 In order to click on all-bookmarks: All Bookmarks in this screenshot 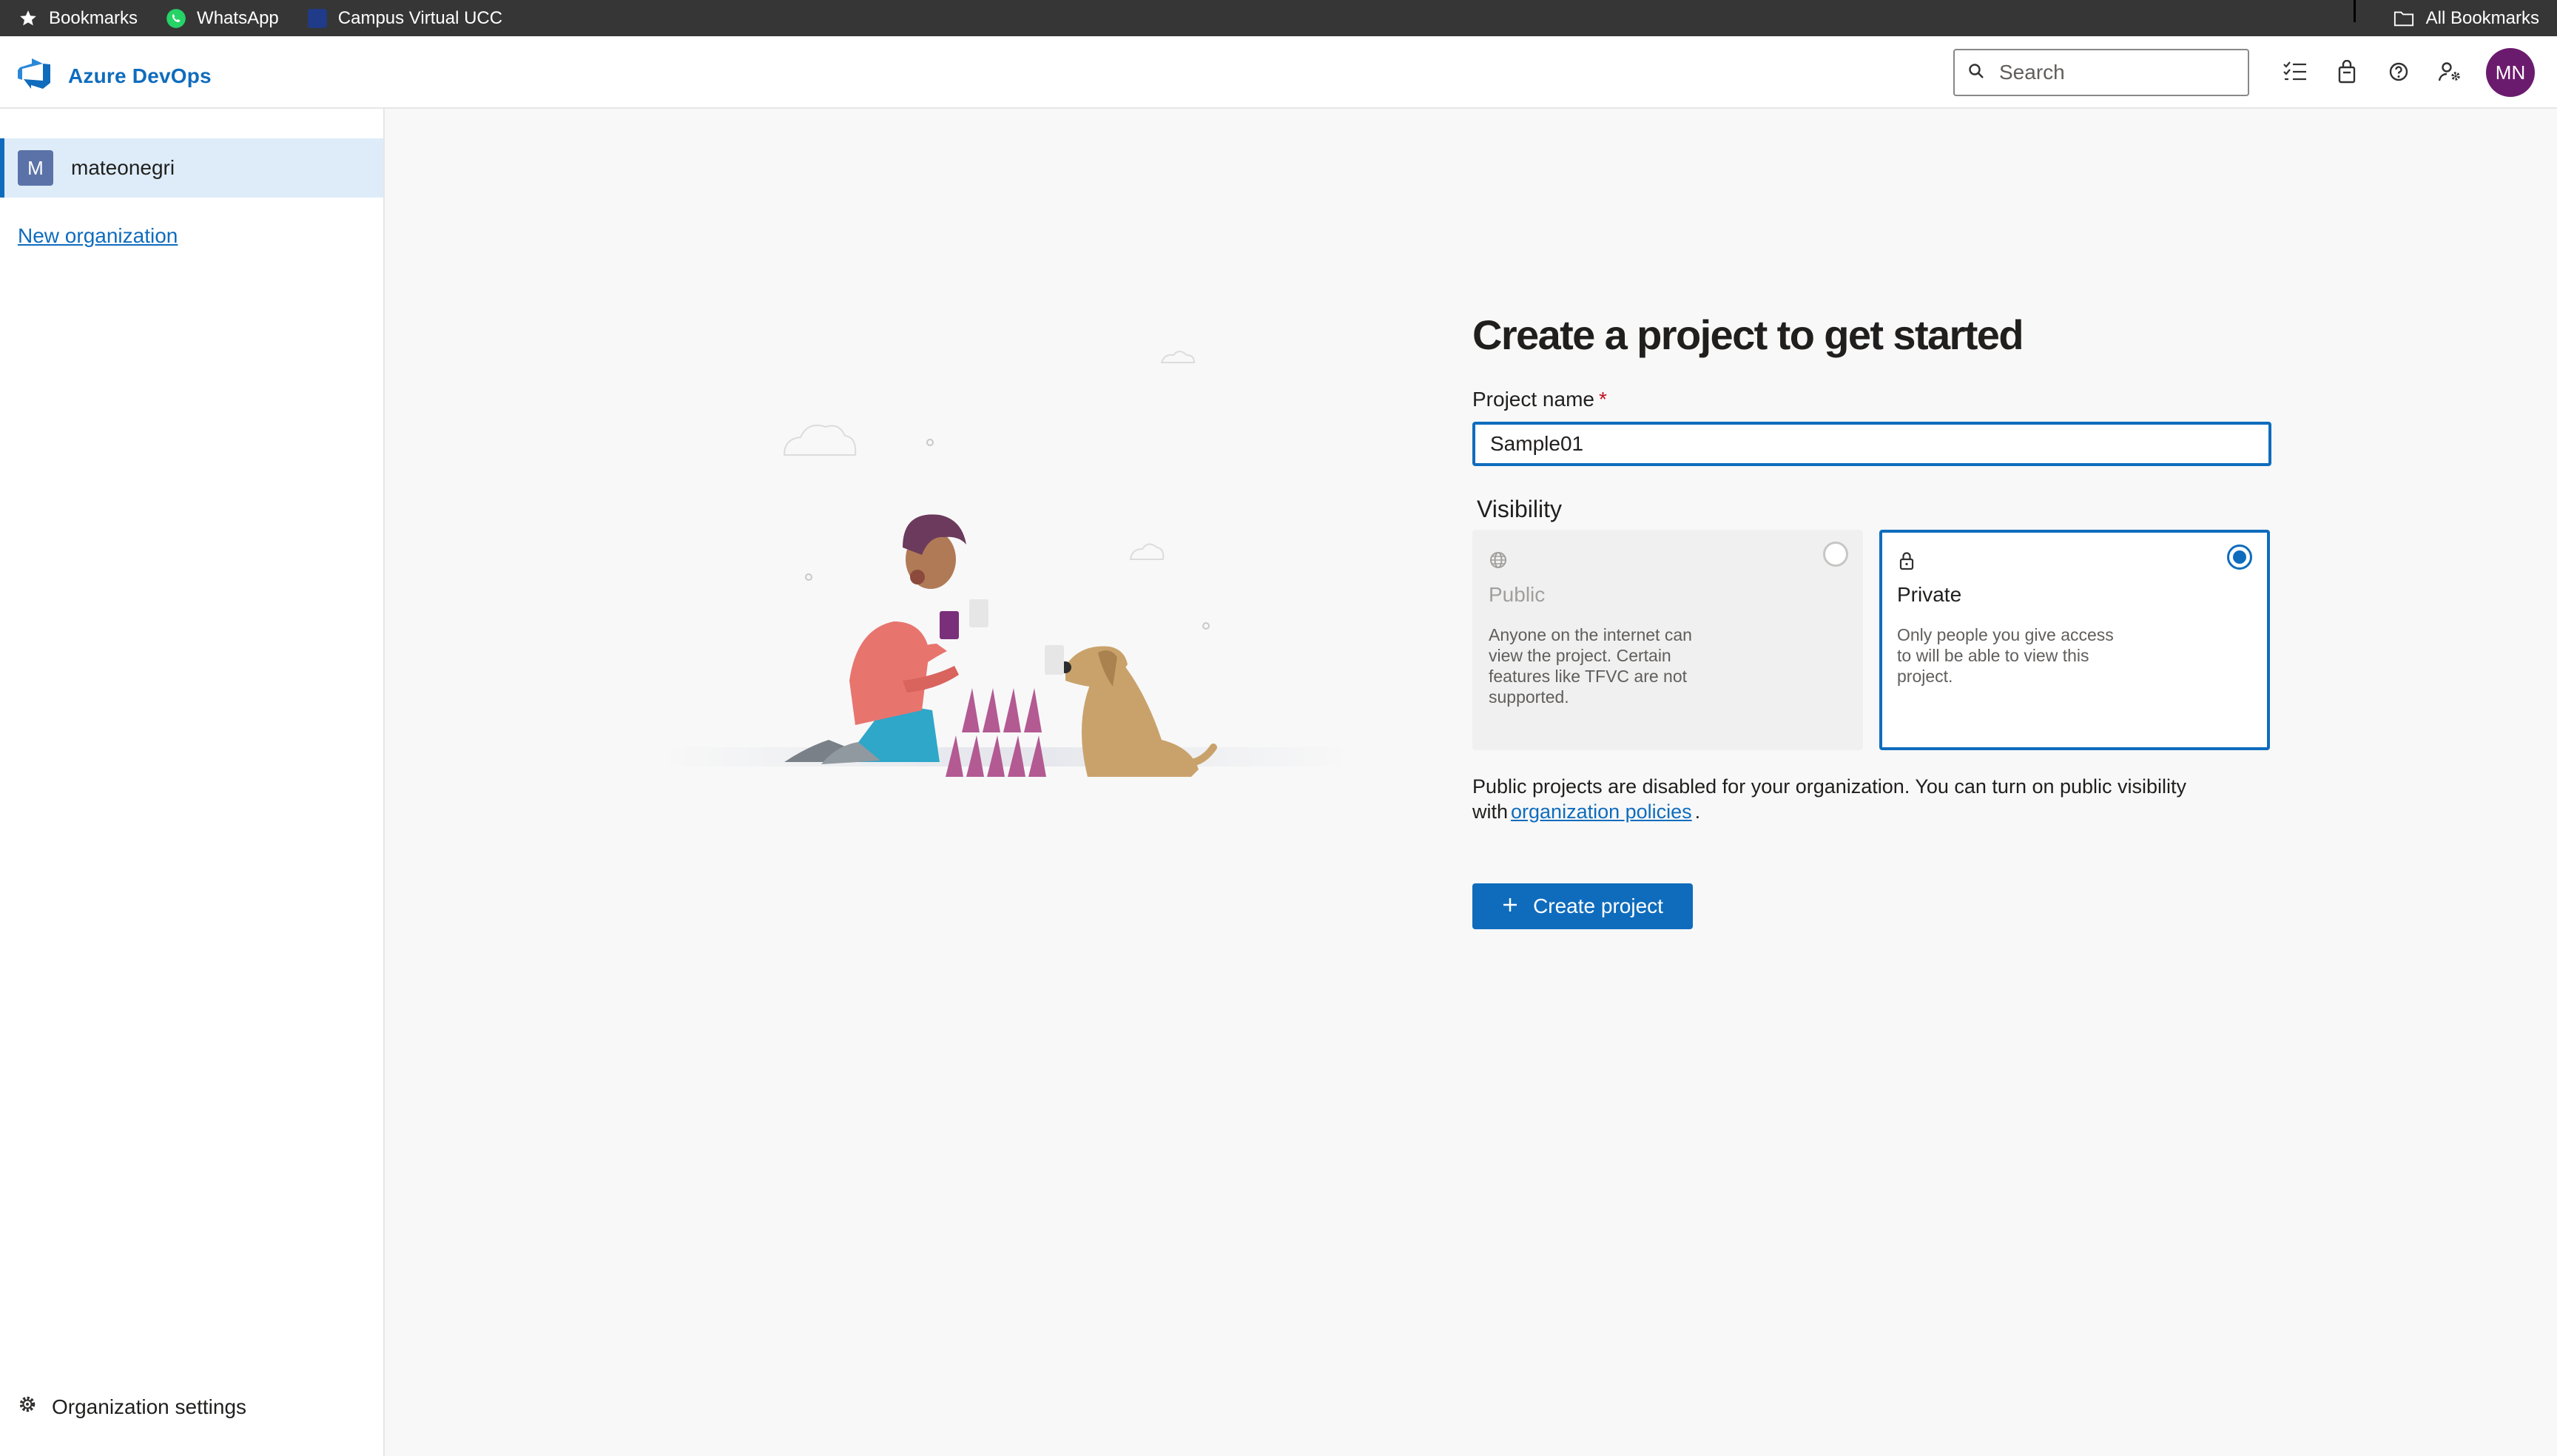, I will do `click(2466, 18)`.